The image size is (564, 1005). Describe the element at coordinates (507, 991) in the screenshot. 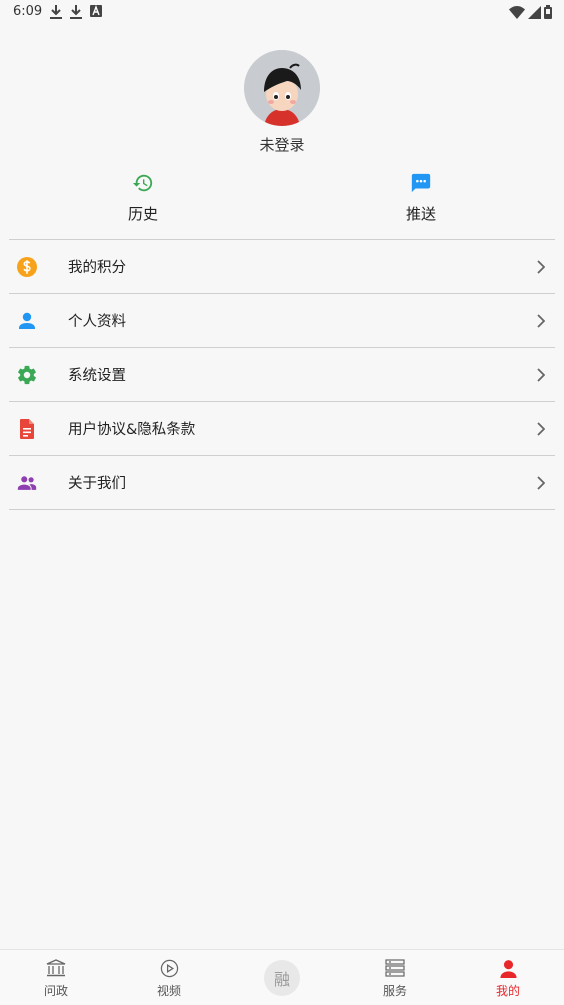

I see `tab-label: 我的` at that location.